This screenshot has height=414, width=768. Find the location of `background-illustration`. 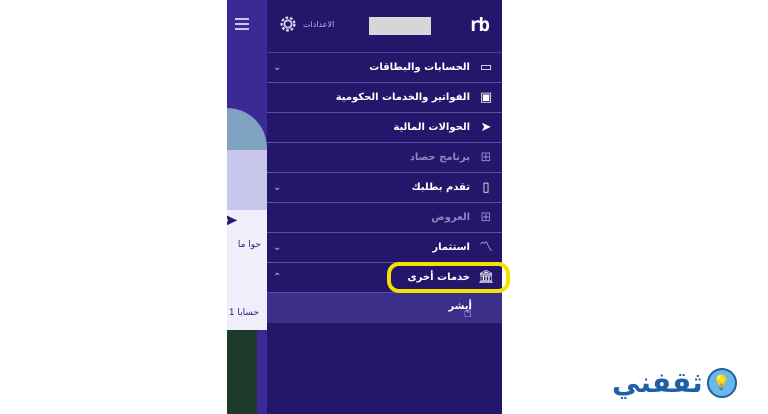

background-illustration is located at coordinates (247, 132).